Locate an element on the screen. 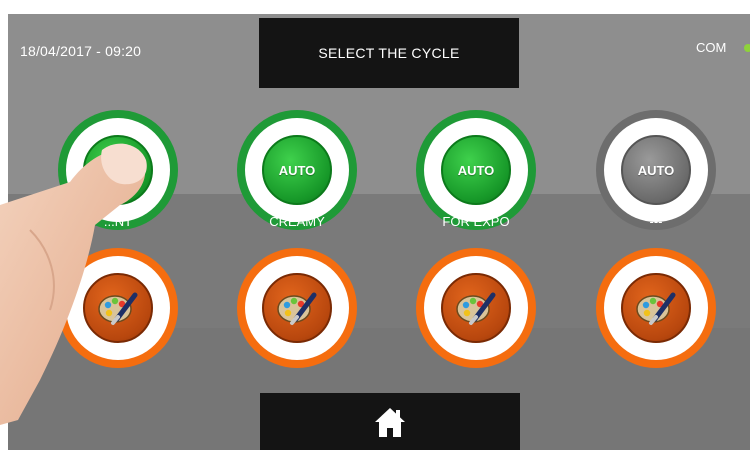 The width and height of the screenshot is (750, 450). home-button is located at coordinates (390, 421).